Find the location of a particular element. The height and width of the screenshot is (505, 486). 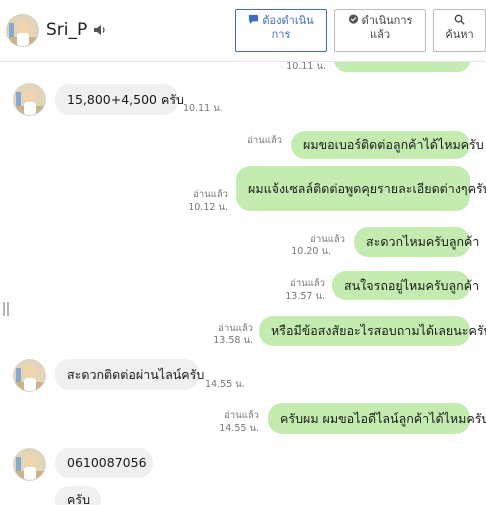

message-bubble-incoming: สะดวกติดต่อผ่านไลน์ครับ is located at coordinates (129, 374).